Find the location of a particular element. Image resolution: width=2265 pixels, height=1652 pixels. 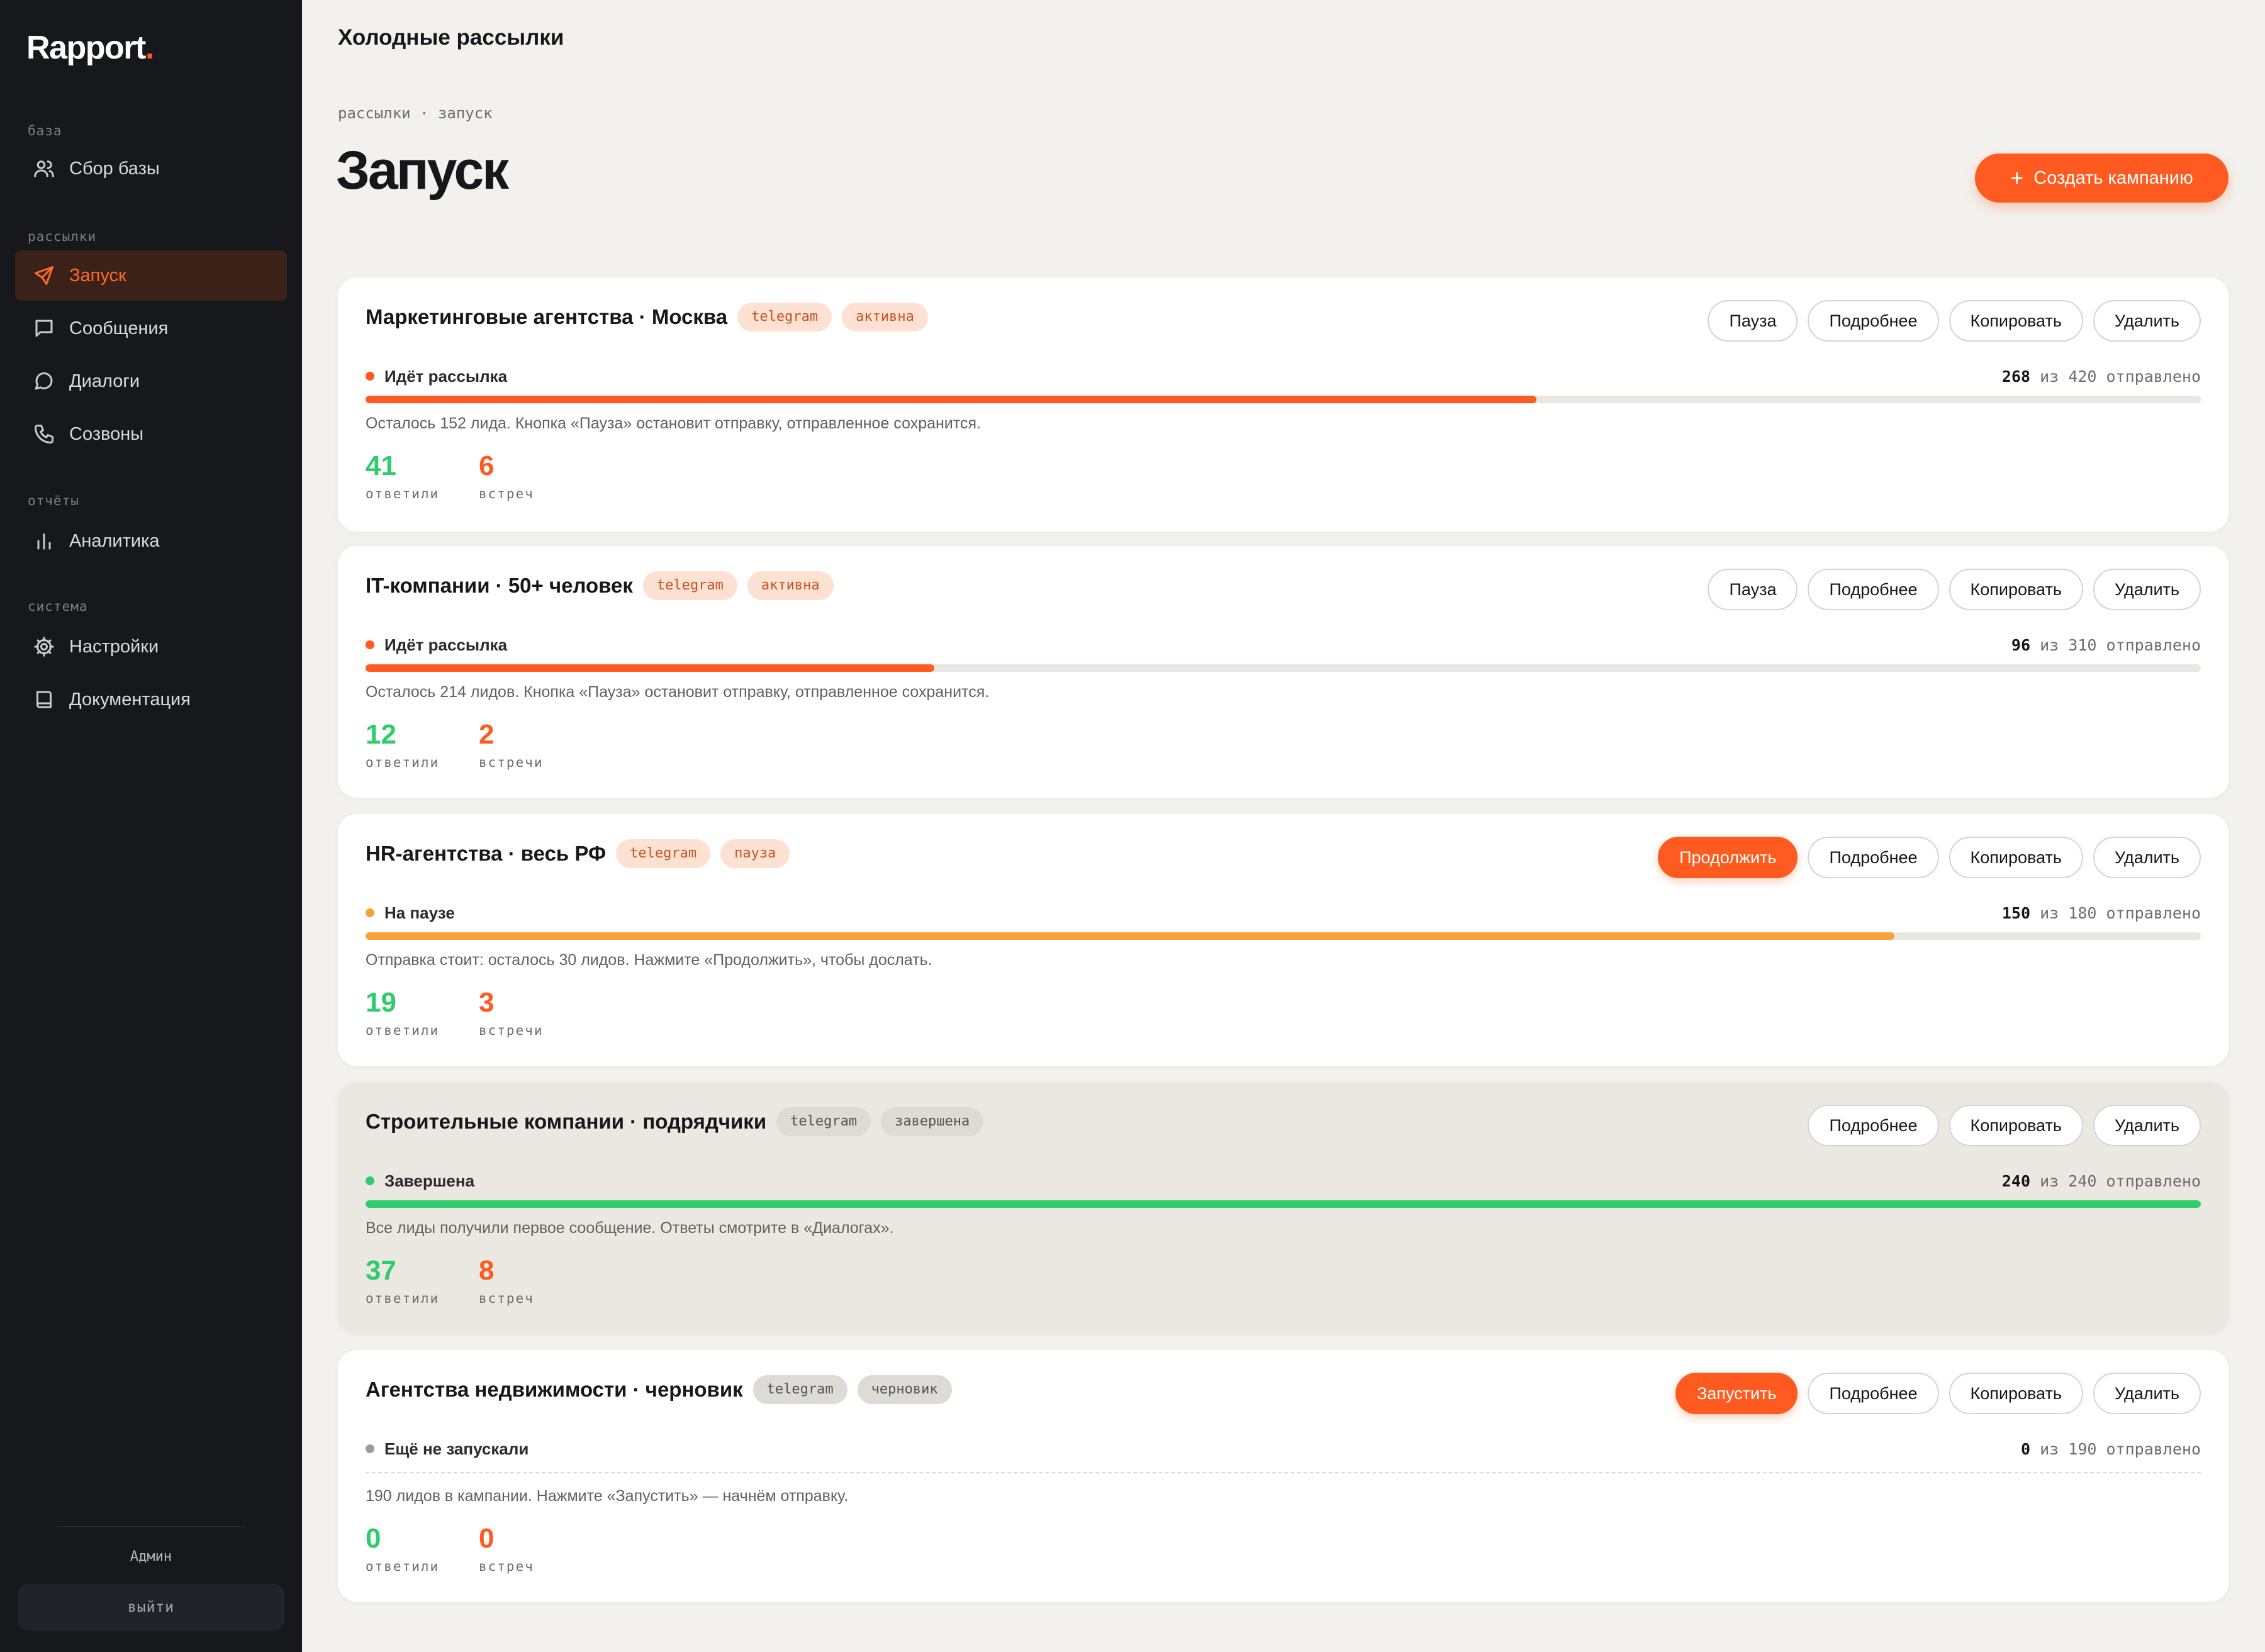

campaign-primary-action-button: Продолжить is located at coordinates (1728, 857).